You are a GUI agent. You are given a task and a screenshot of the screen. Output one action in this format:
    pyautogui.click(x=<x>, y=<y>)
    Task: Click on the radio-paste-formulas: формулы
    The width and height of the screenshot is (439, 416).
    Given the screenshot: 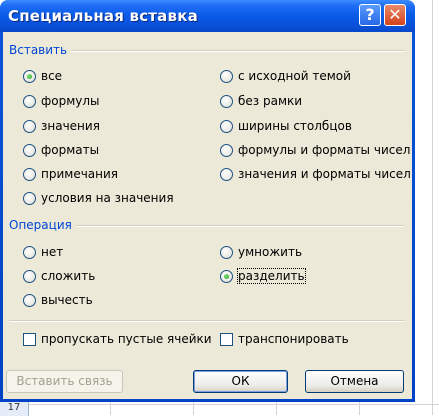 What is the action you would take?
    pyautogui.click(x=61, y=101)
    